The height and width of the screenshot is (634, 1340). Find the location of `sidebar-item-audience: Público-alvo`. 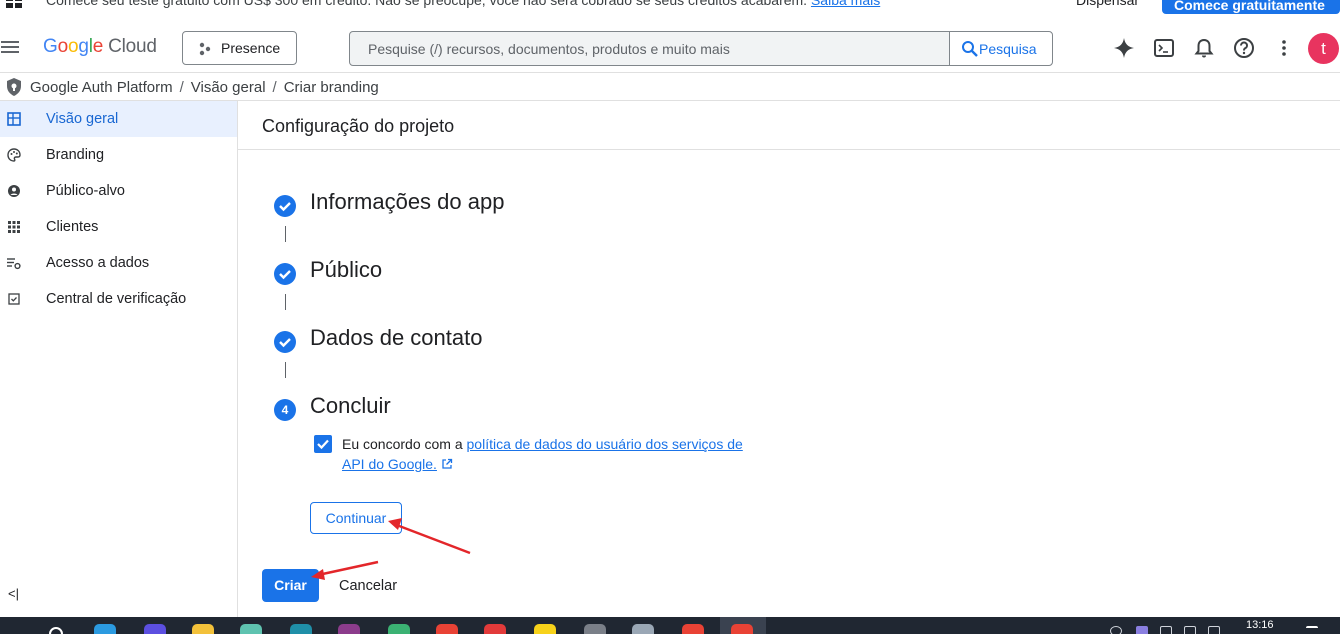

sidebar-item-audience: Público-alvo is located at coordinates (118, 191).